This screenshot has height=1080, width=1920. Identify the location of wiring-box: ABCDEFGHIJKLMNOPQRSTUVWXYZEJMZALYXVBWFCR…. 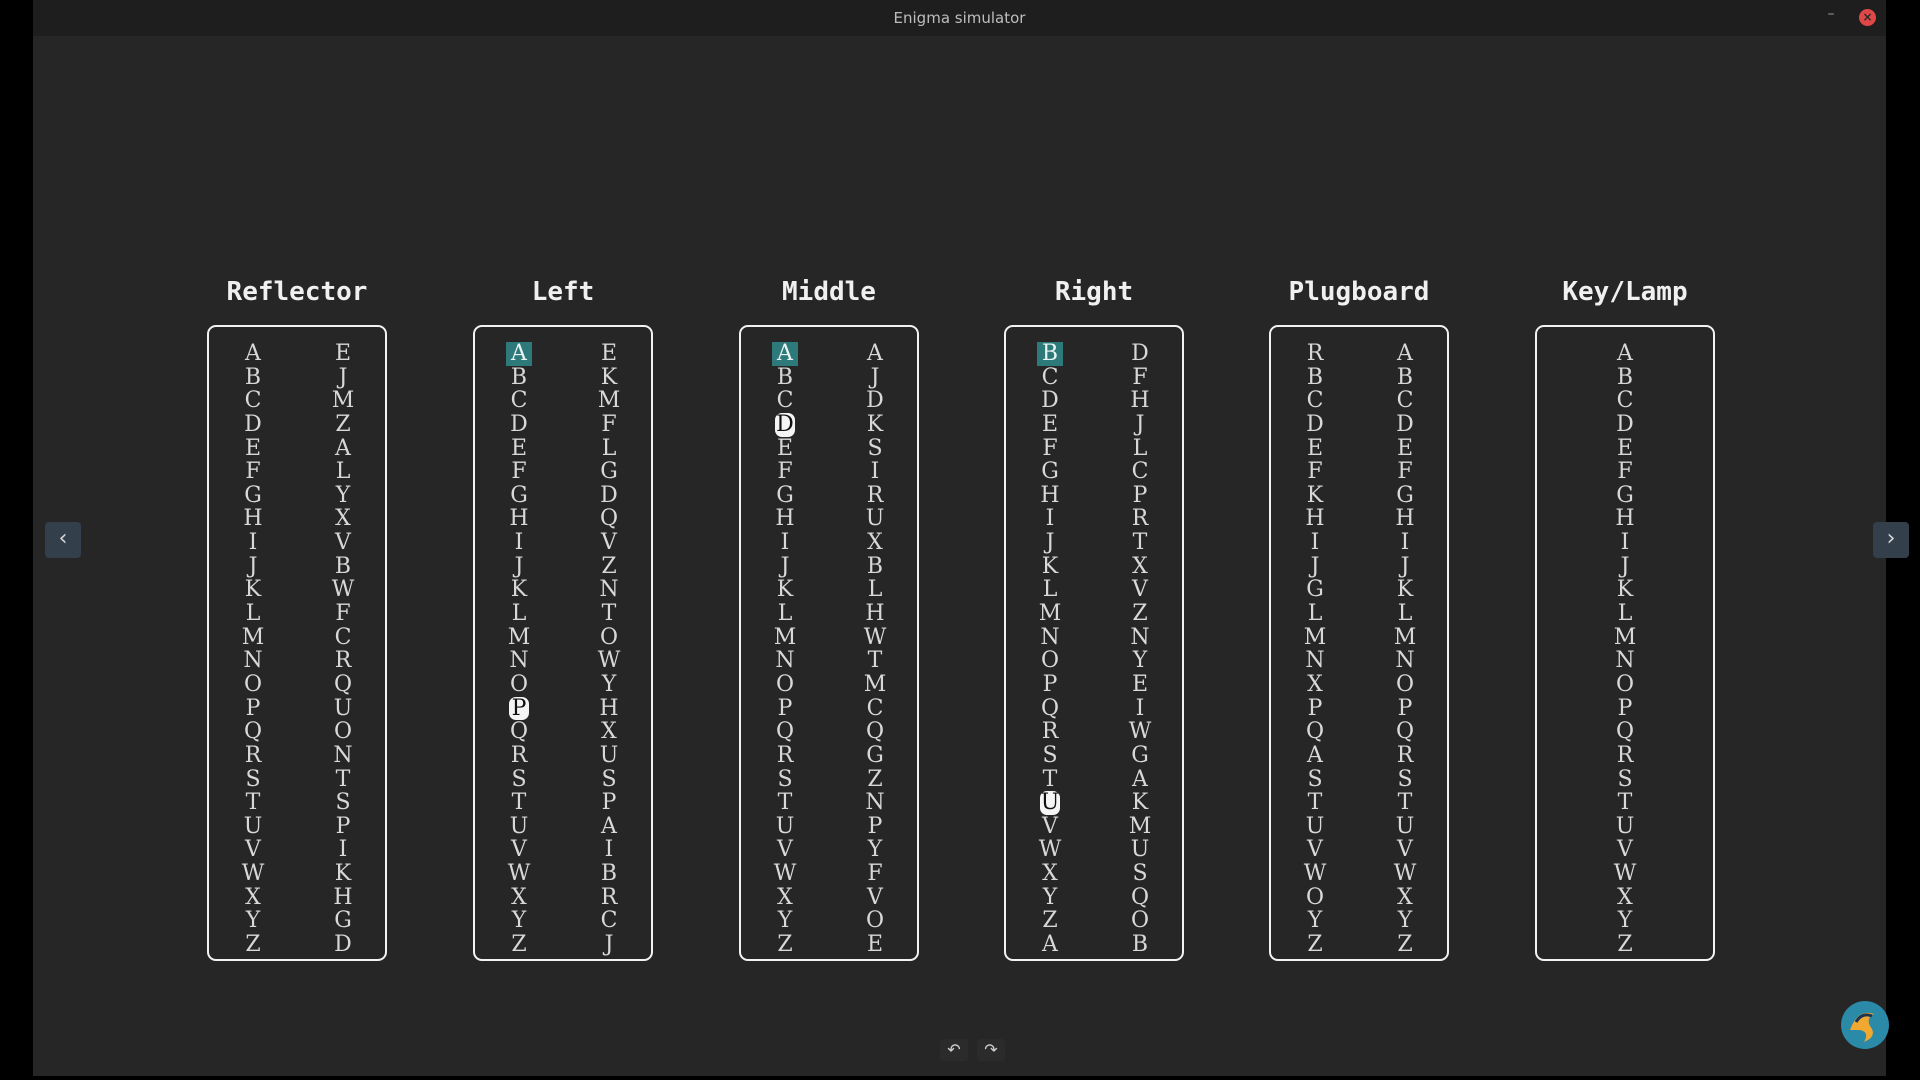
(297, 643).